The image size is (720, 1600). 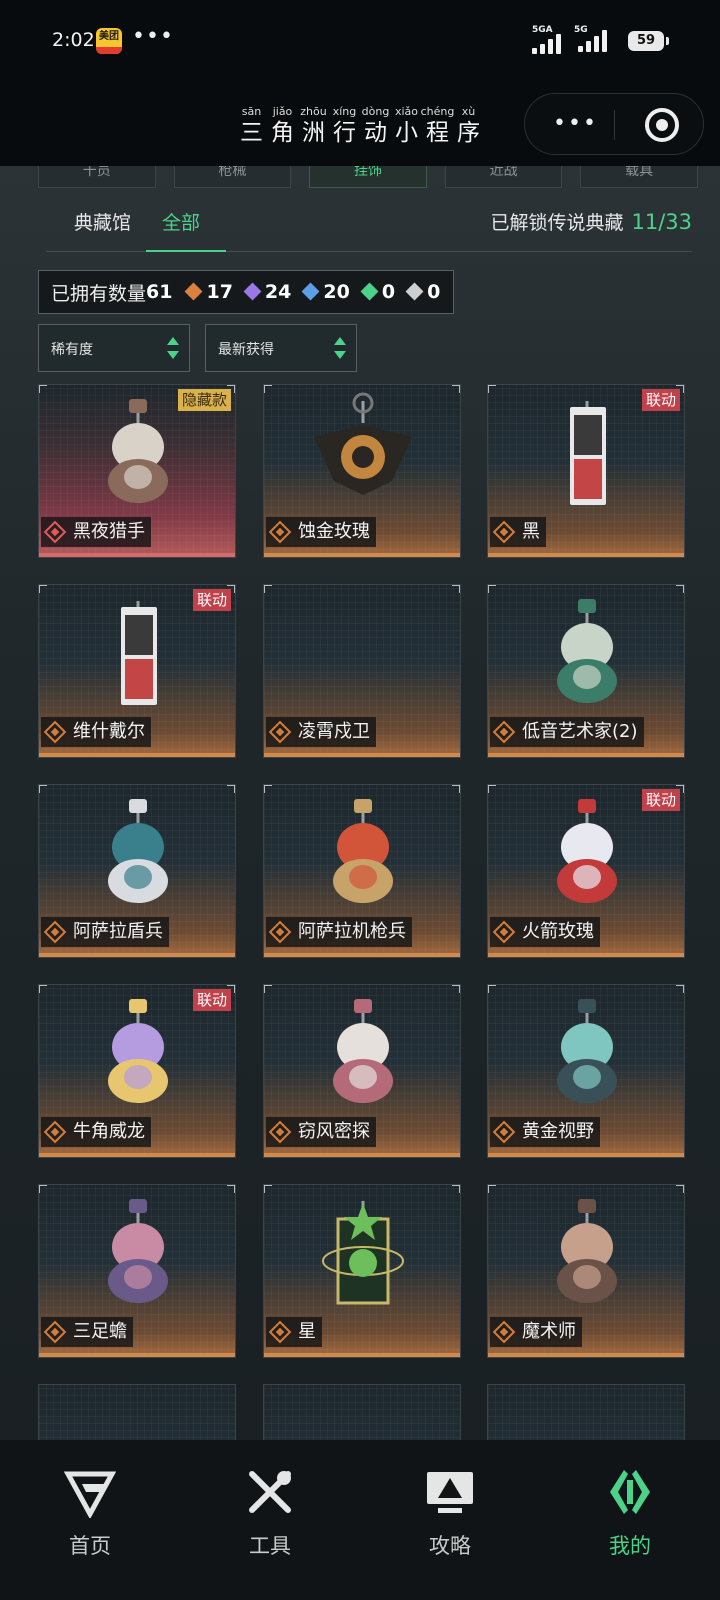 What do you see at coordinates (437, 111) in the screenshot?
I see `title-pinyin: chéng` at bounding box center [437, 111].